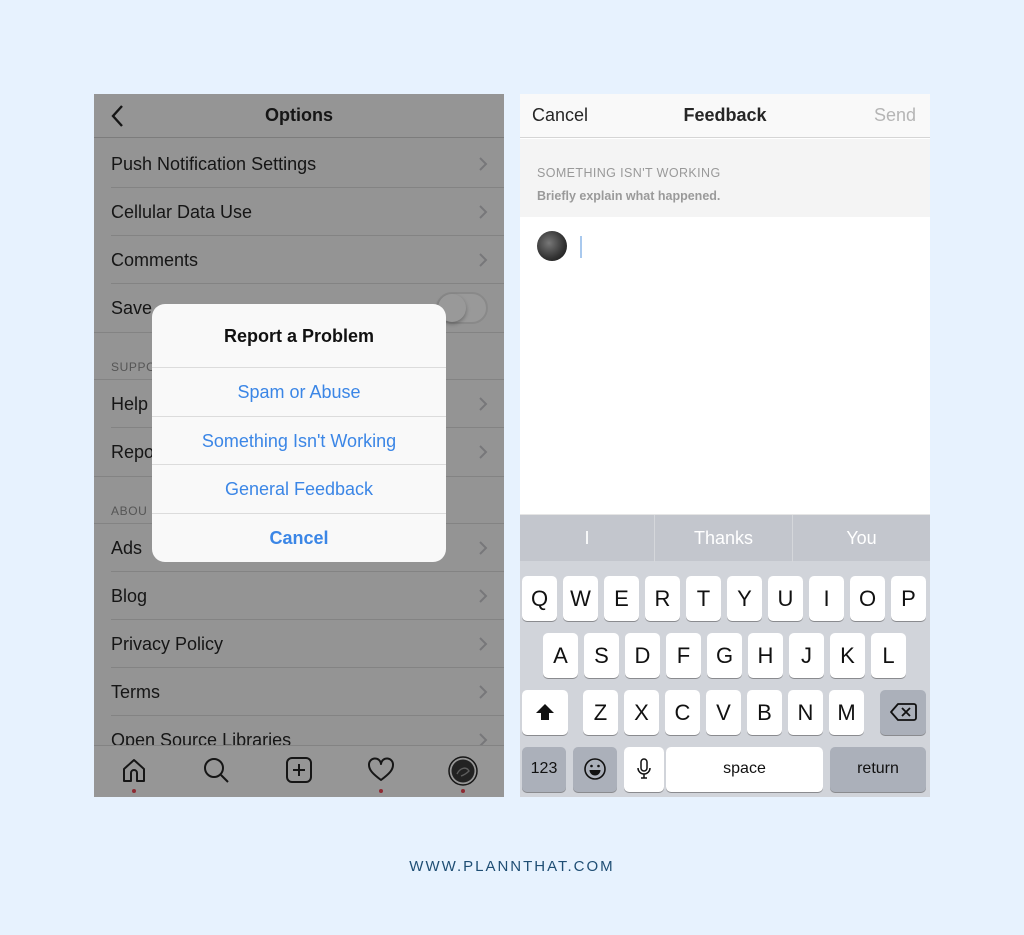 This screenshot has height=935, width=1024. Describe the element at coordinates (581, 247) in the screenshot. I see `text-caret` at that location.